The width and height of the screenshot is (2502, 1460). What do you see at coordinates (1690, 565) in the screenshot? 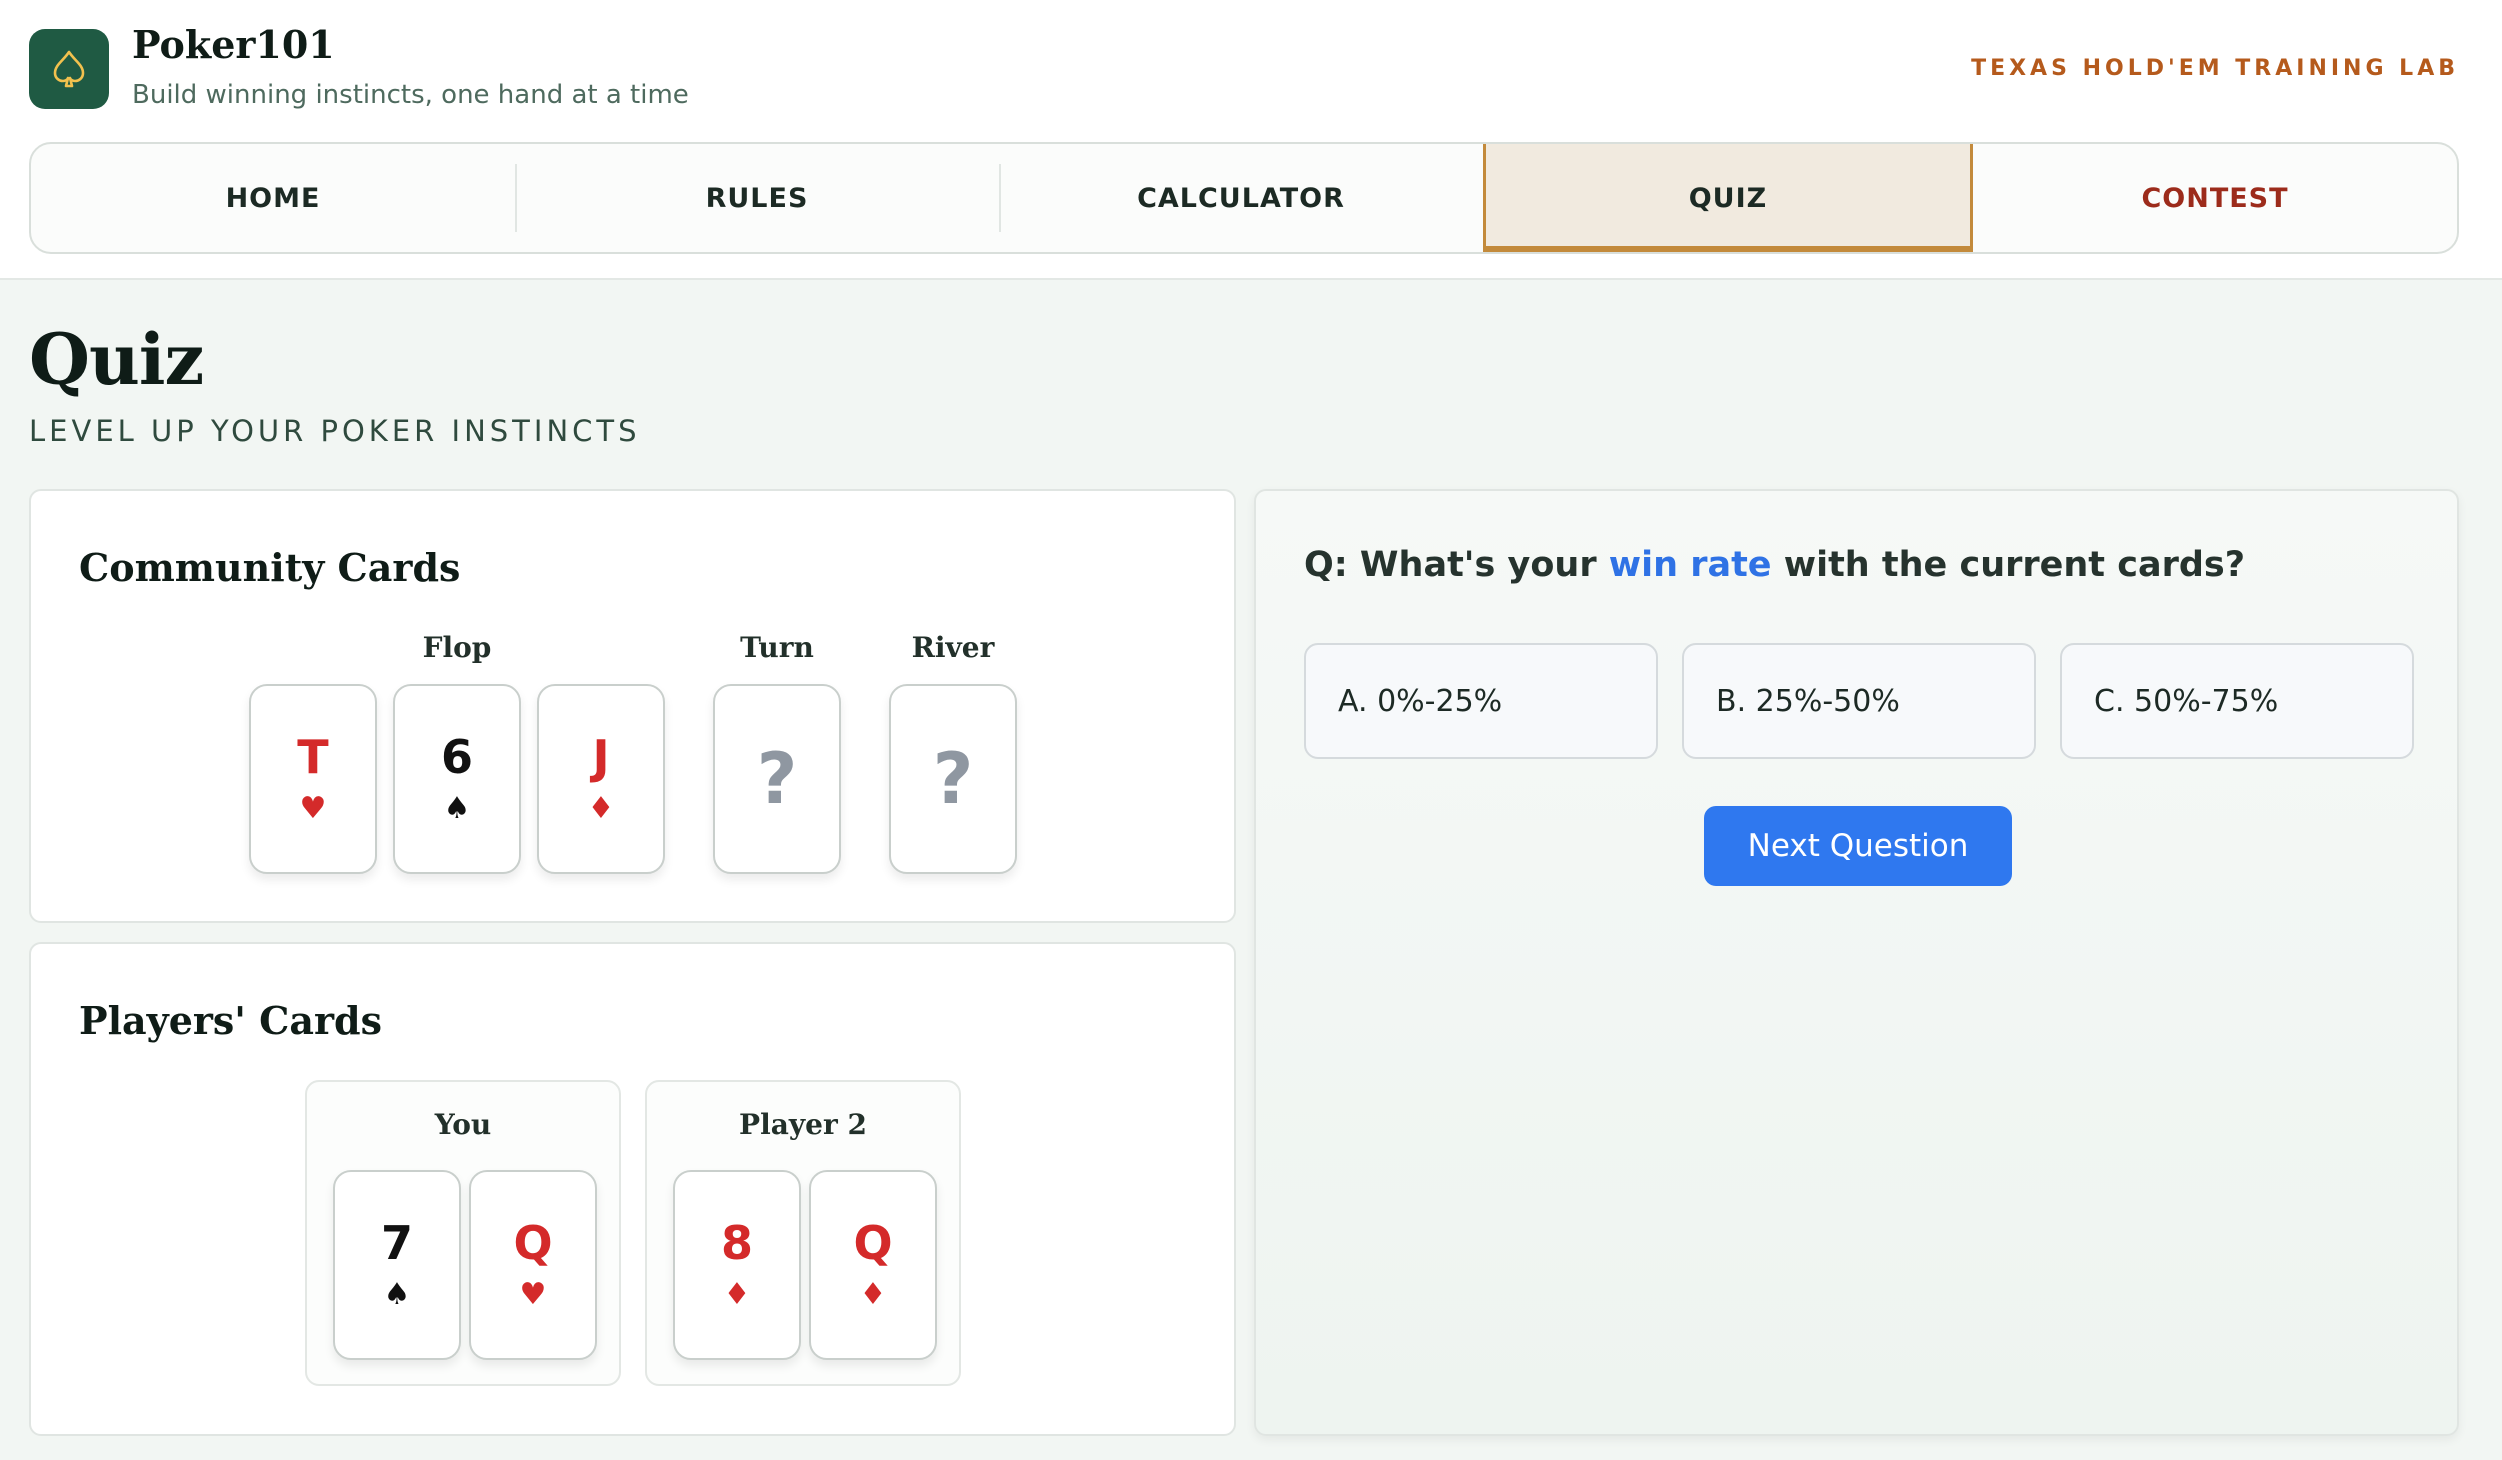
I see `question-highlight: win rate` at bounding box center [1690, 565].